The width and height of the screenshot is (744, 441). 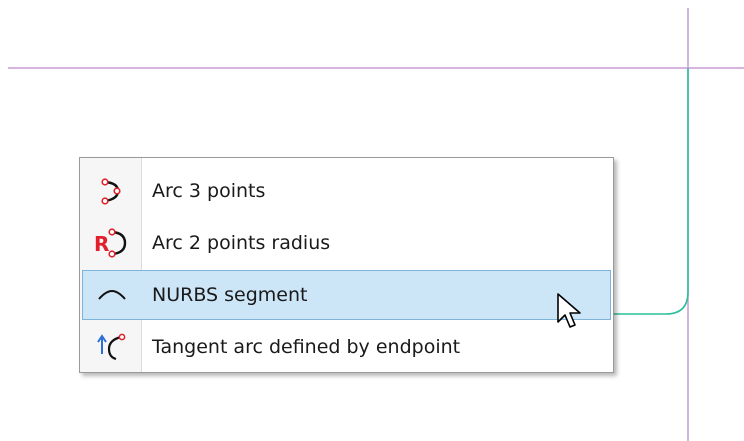 What do you see at coordinates (111, 191) in the screenshot?
I see `arc-3-points-icon` at bounding box center [111, 191].